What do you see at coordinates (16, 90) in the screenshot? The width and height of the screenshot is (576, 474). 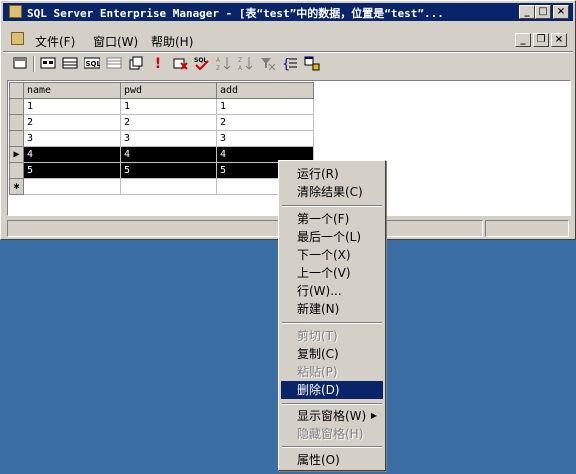 I see `grid-corner` at bounding box center [16, 90].